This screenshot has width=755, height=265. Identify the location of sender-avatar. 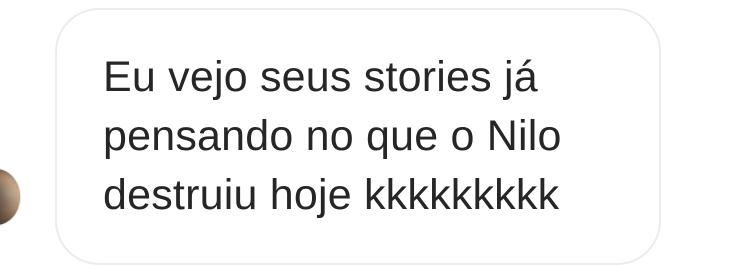
(10, 197).